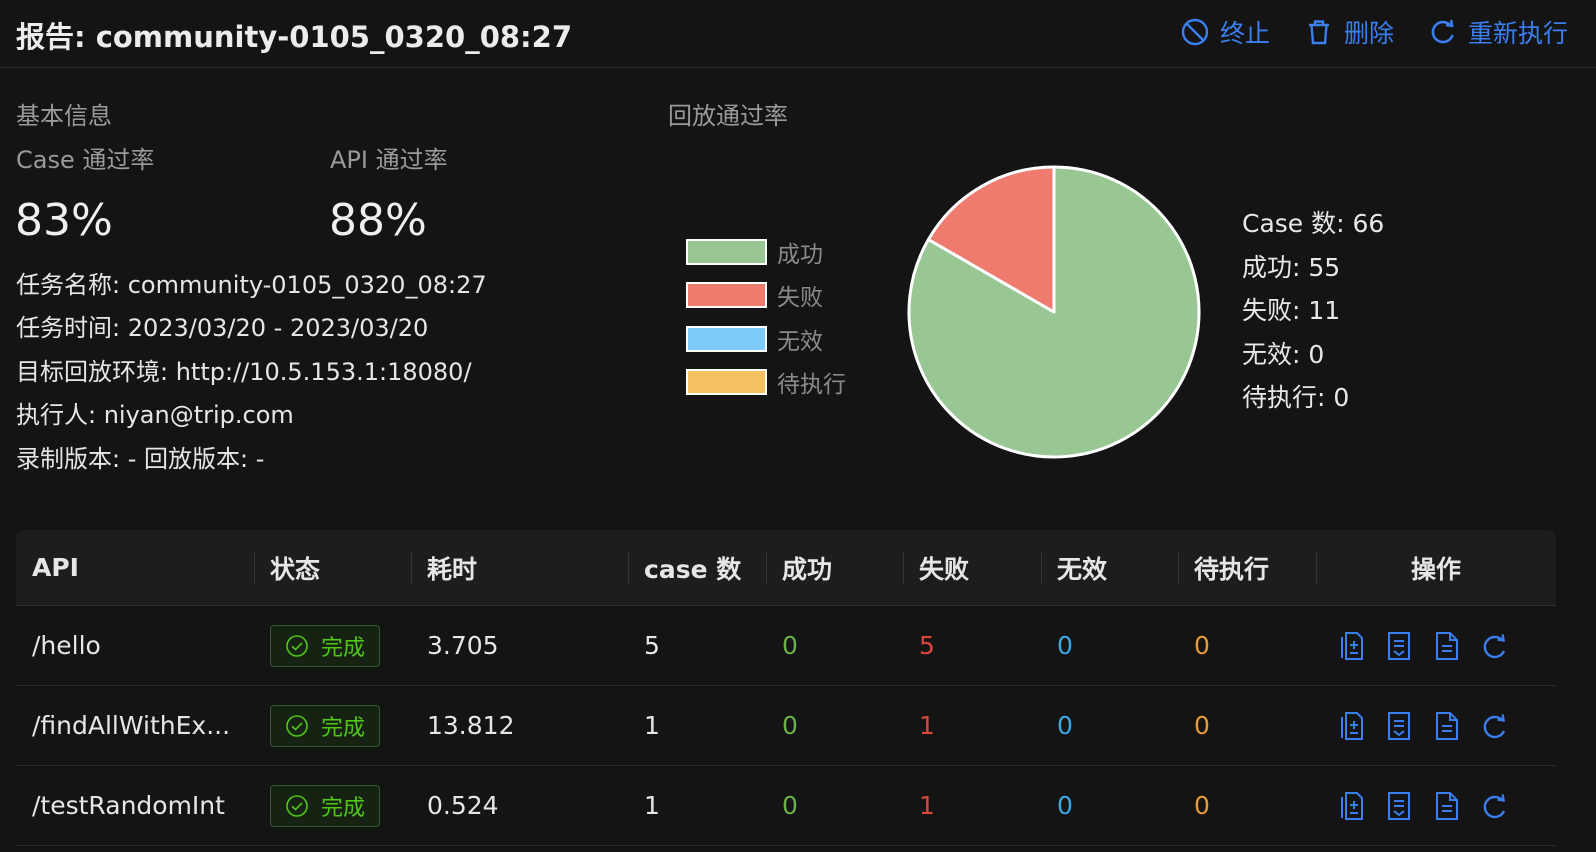  Describe the element at coordinates (652, 645) in the screenshot. I see `case-count: 5` at that location.